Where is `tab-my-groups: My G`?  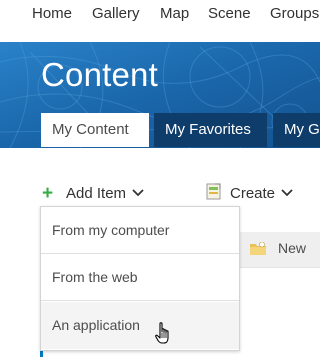
tab-my-groups: My G is located at coordinates (296, 130).